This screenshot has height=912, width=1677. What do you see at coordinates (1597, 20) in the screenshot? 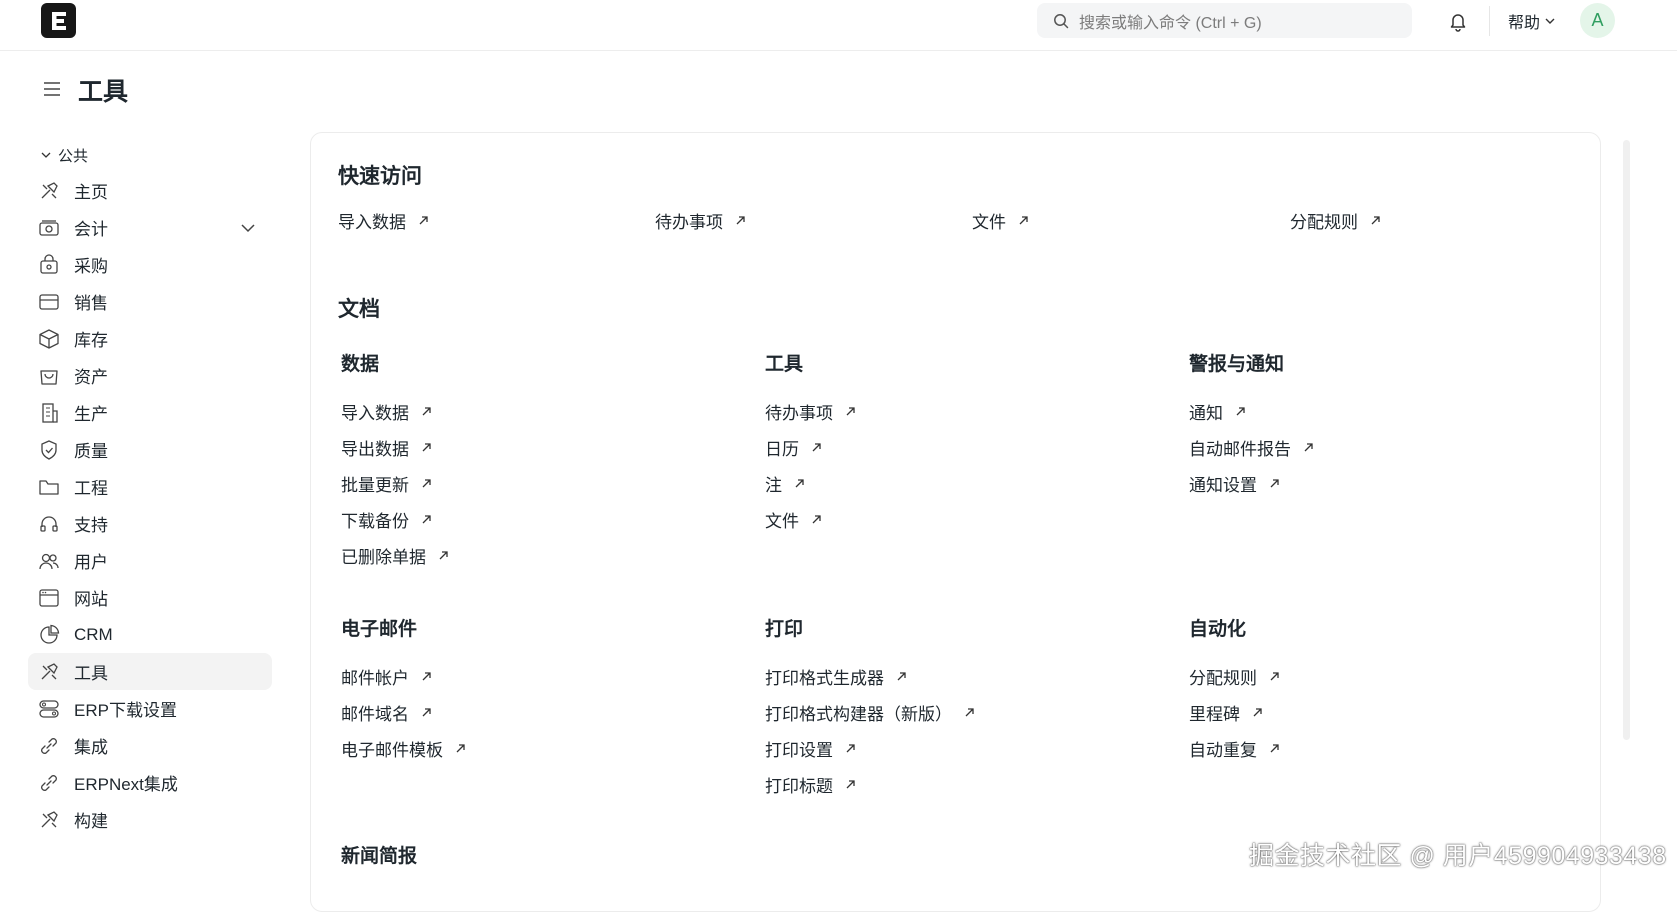
I see `user-avatar: A` at bounding box center [1597, 20].